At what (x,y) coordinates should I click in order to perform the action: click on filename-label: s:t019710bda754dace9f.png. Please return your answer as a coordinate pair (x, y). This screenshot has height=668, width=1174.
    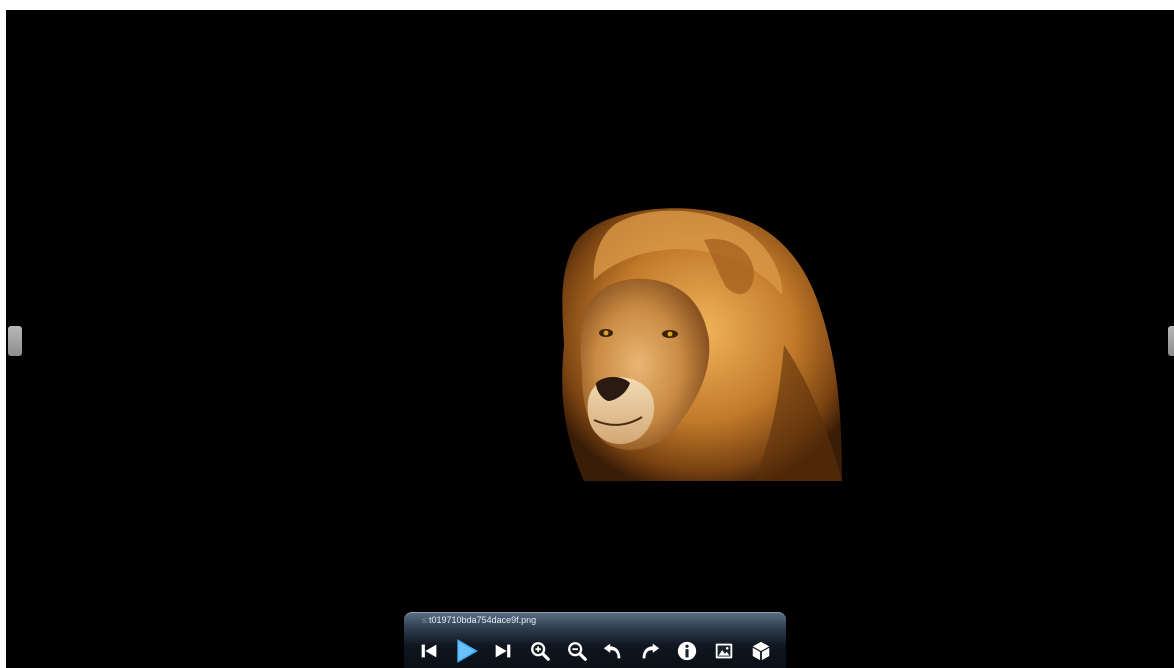
    Looking at the image, I should click on (479, 620).